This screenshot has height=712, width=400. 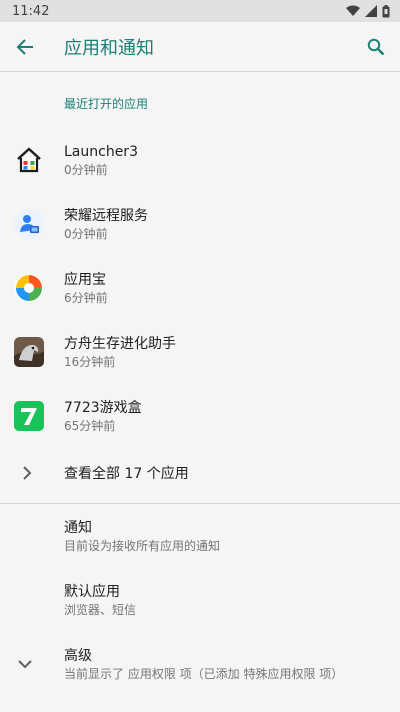 What do you see at coordinates (200, 473) in the screenshot?
I see `see-all-apps-button: 查看全部 17 个应用` at bounding box center [200, 473].